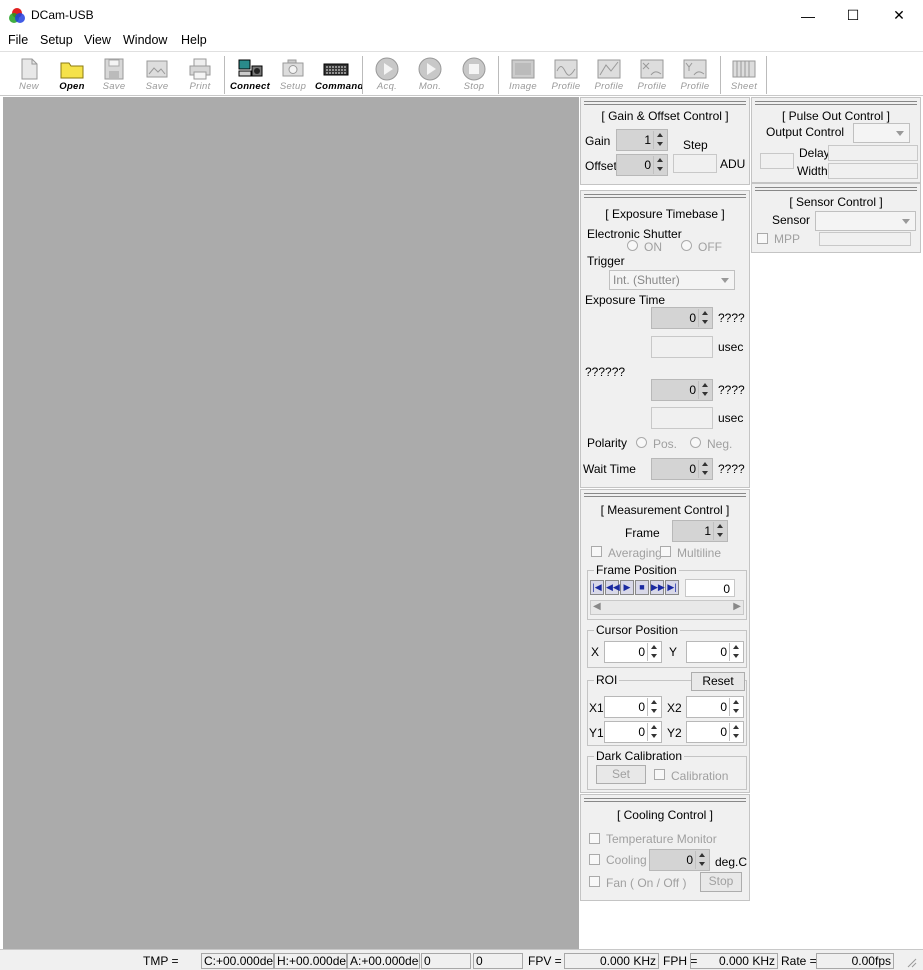  I want to click on toolbar-image-button: Image, so click(523, 75).